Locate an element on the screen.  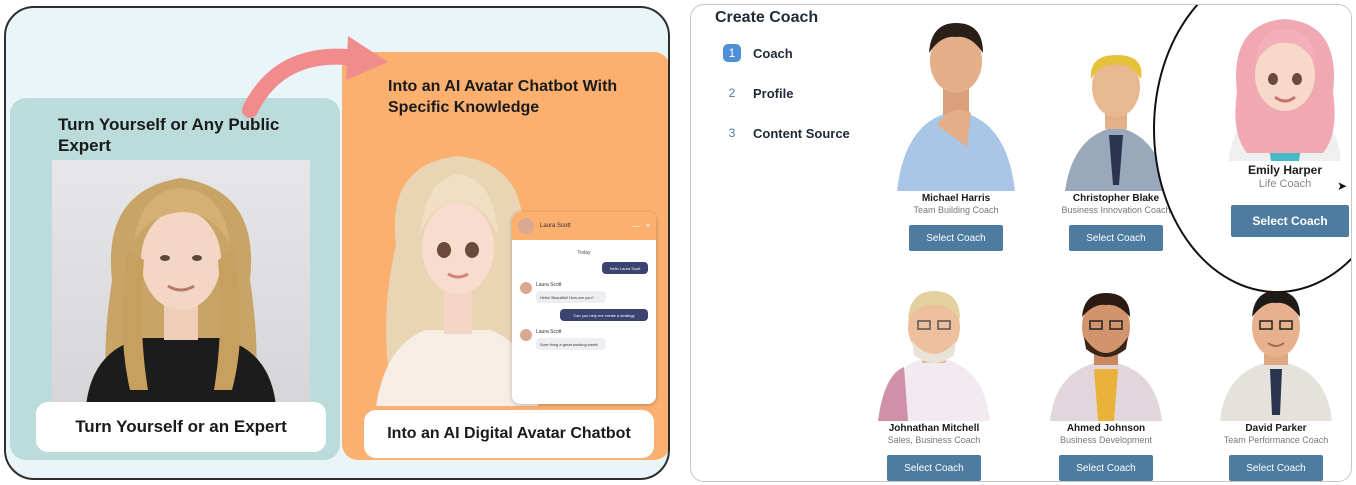
page-title: Create Coach is located at coordinates (767, 17).